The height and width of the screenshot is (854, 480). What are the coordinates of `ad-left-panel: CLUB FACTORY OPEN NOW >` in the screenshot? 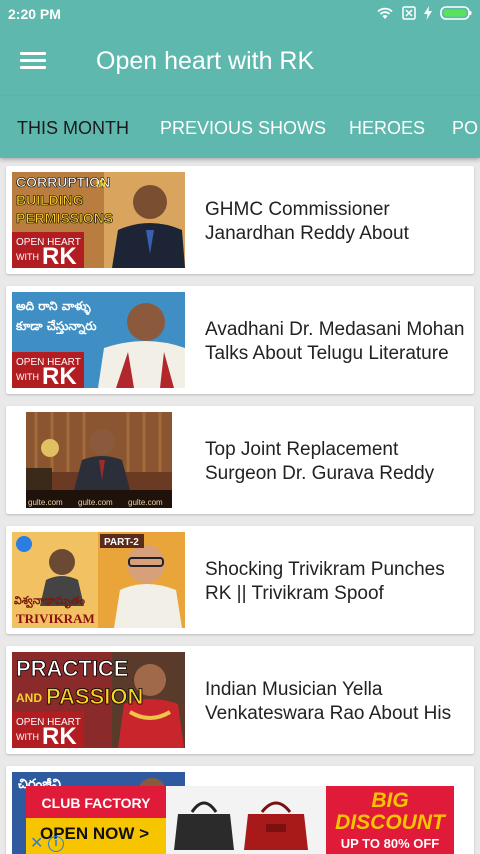 It's located at (96, 820).